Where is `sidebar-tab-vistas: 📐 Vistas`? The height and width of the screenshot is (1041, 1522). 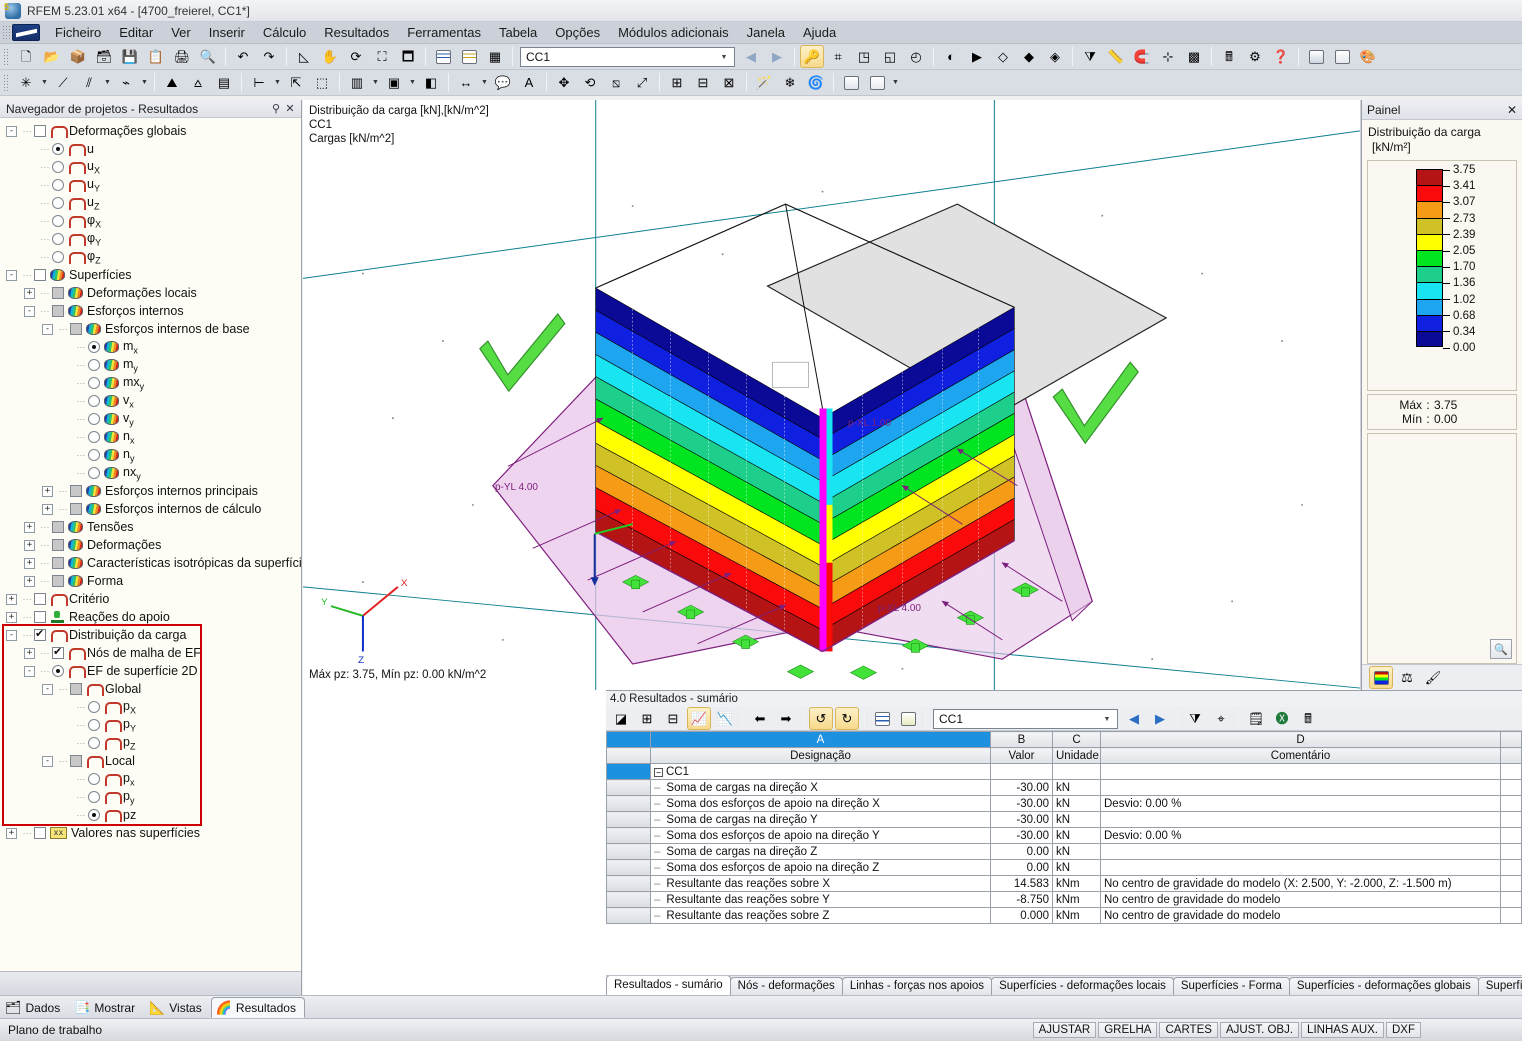 sidebar-tab-vistas: 📐 Vistas is located at coordinates (177, 1007).